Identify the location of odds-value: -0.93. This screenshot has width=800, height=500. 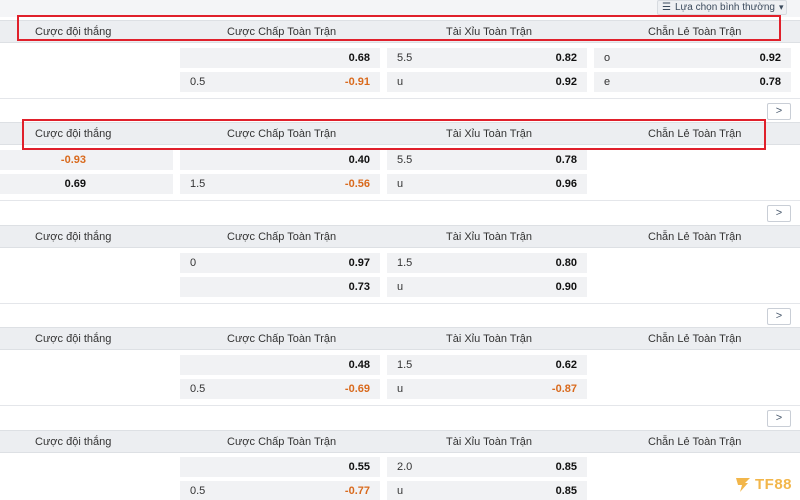
(73, 160).